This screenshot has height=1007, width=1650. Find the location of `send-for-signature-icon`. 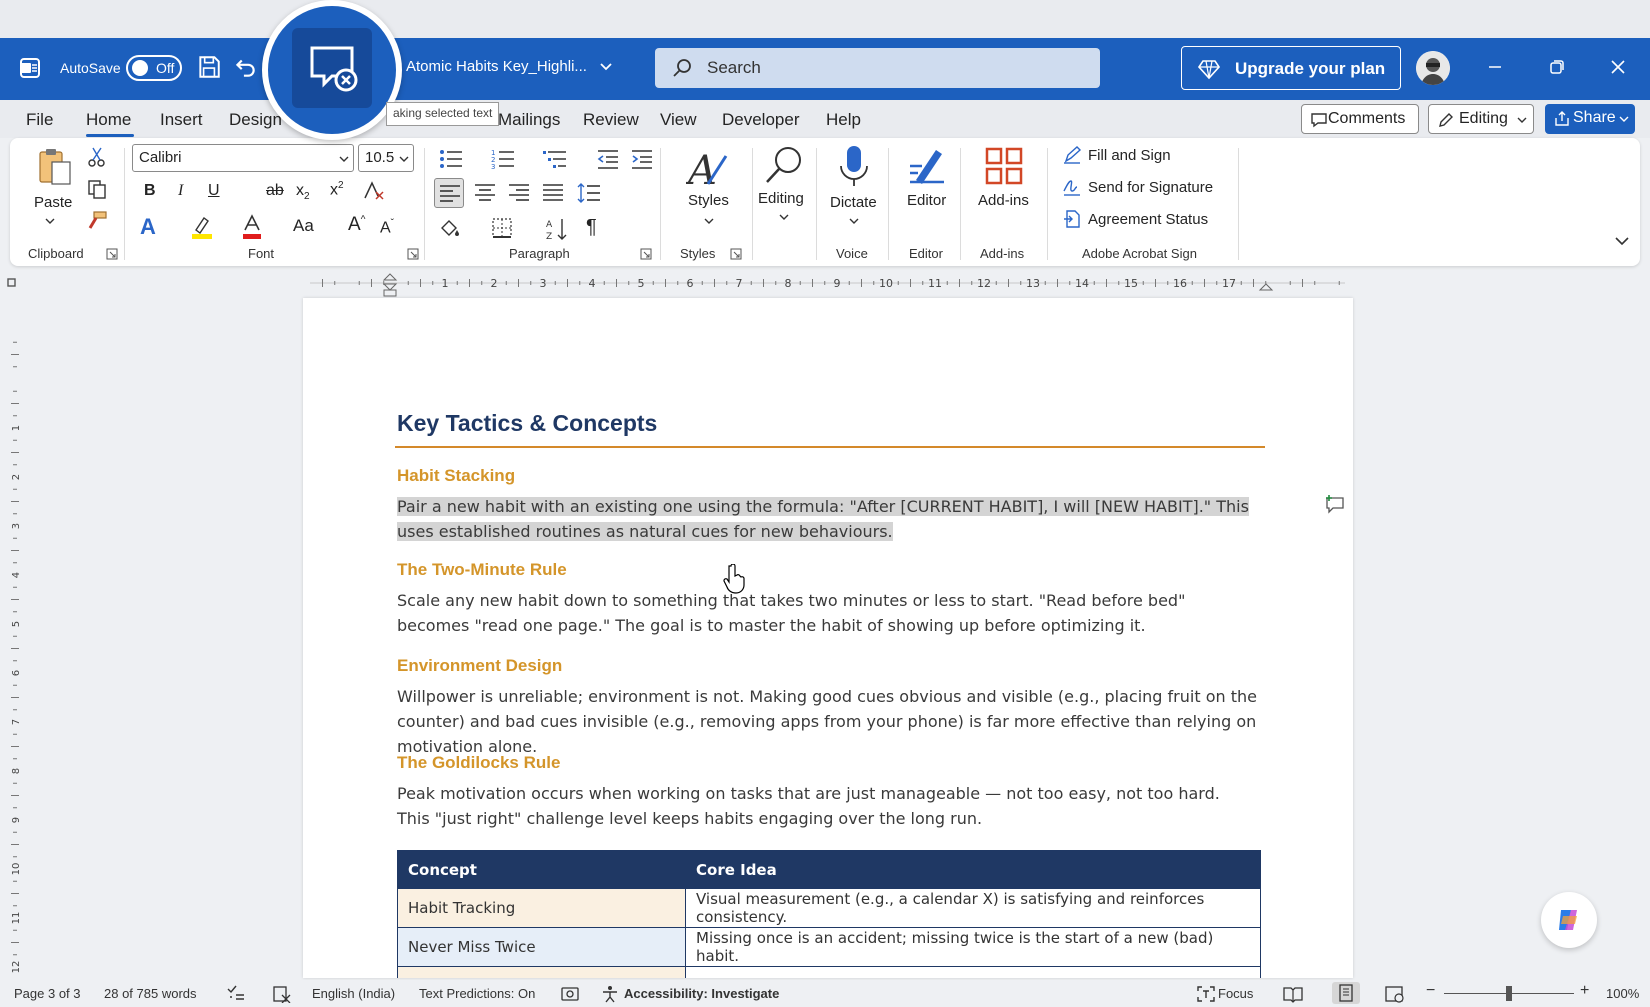

send-for-signature-icon is located at coordinates (1072, 187).